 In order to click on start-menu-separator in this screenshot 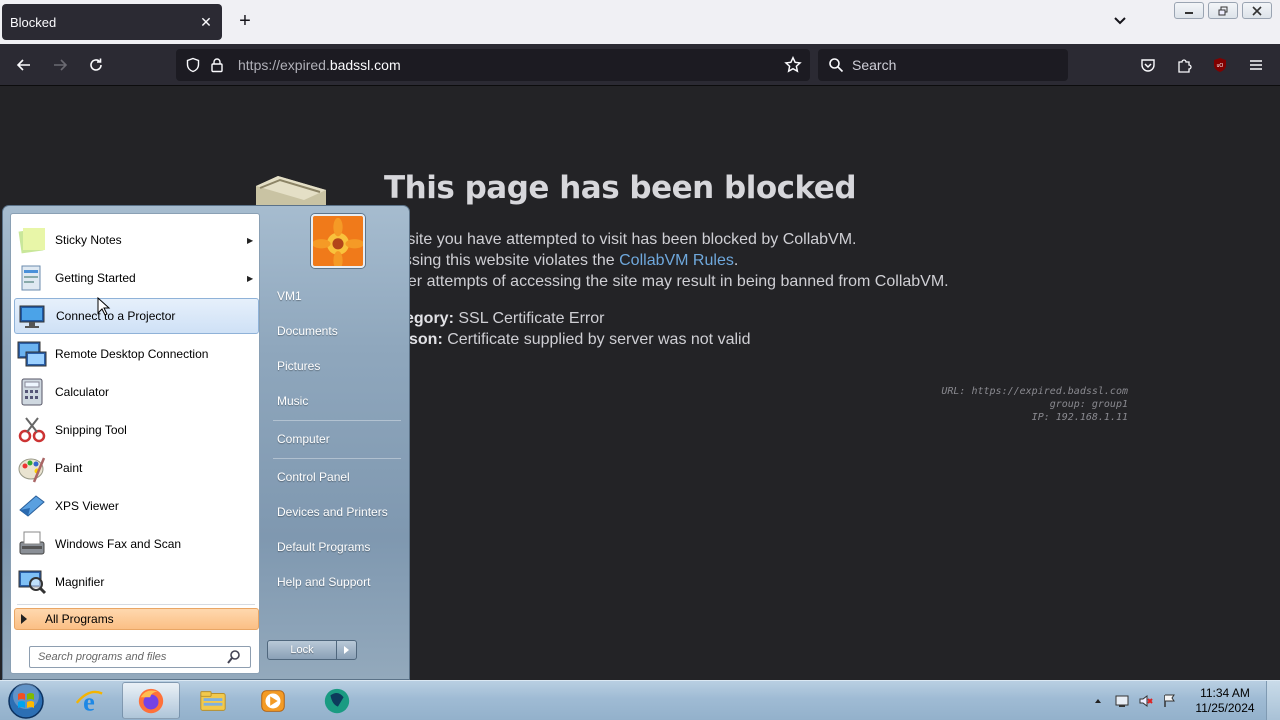, I will do `click(136, 604)`.